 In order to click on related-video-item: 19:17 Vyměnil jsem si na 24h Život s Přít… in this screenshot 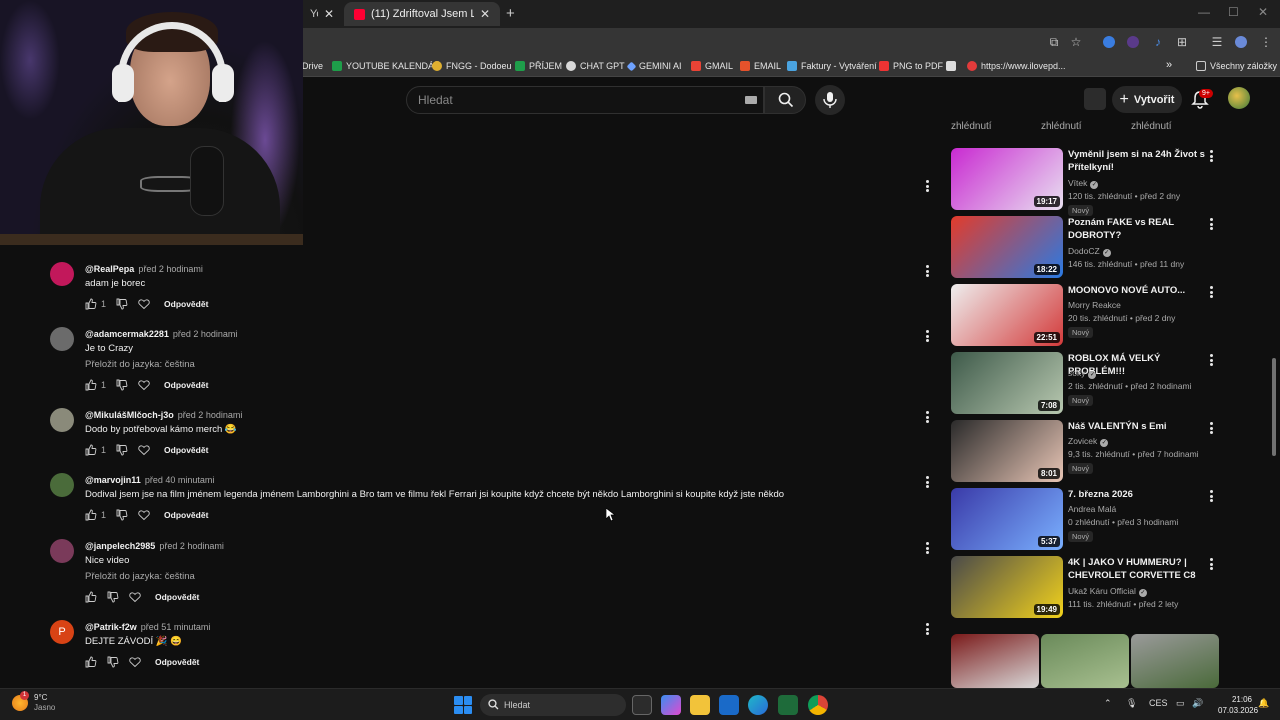, I will do `click(1088, 182)`.